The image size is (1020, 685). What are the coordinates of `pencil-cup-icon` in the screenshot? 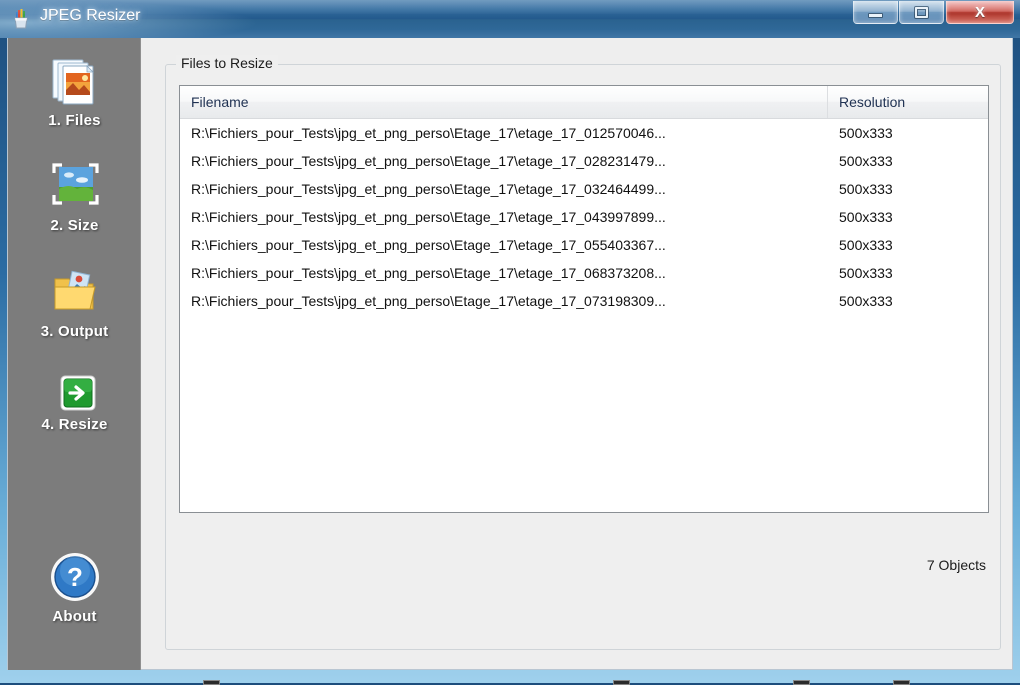 It's located at (21, 19).